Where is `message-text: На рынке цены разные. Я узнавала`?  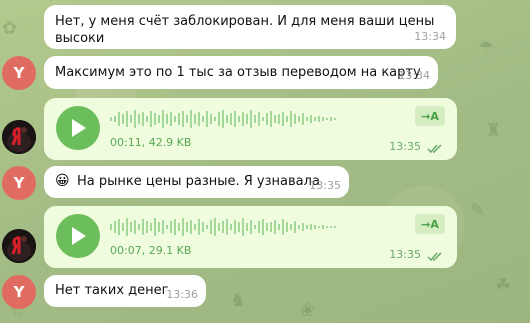 message-text: На рынке цены разные. Я узнавала is located at coordinates (198, 181).